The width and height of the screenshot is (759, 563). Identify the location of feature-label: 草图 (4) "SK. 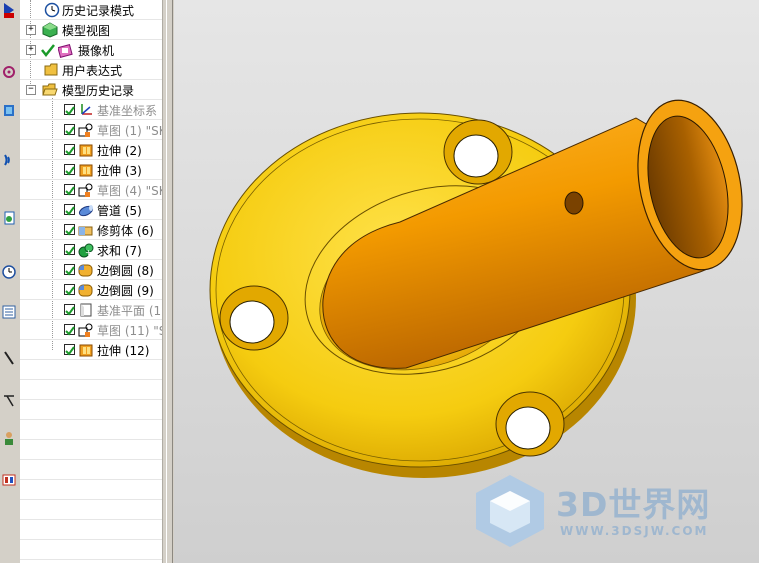
(129, 191).